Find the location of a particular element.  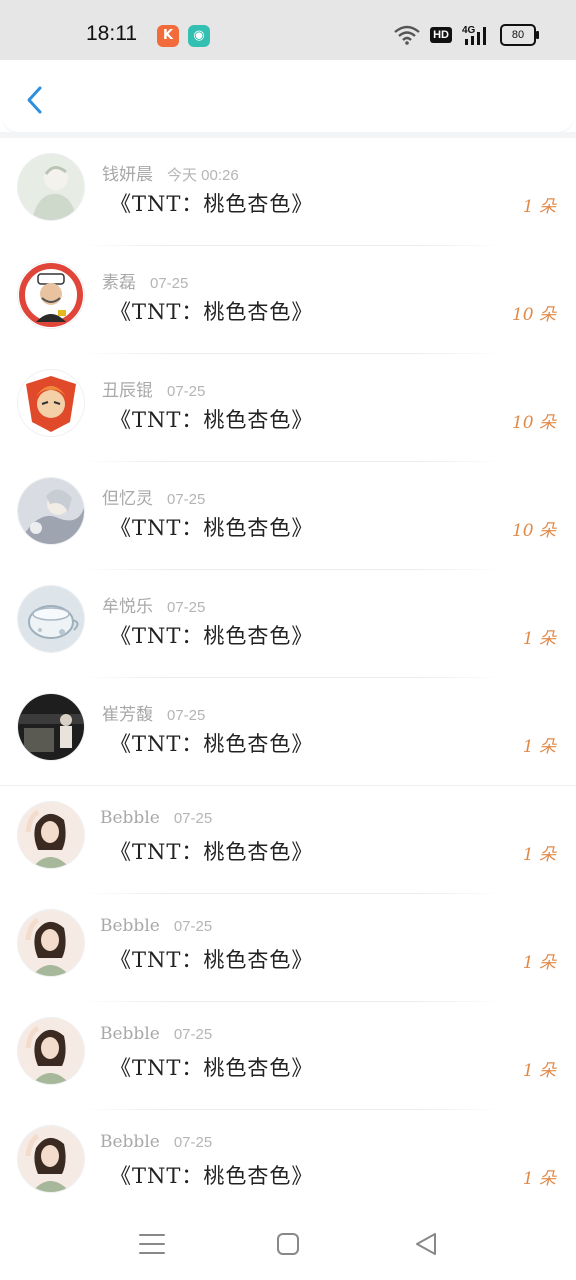

signal-icon: 4G is located at coordinates (476, 35).